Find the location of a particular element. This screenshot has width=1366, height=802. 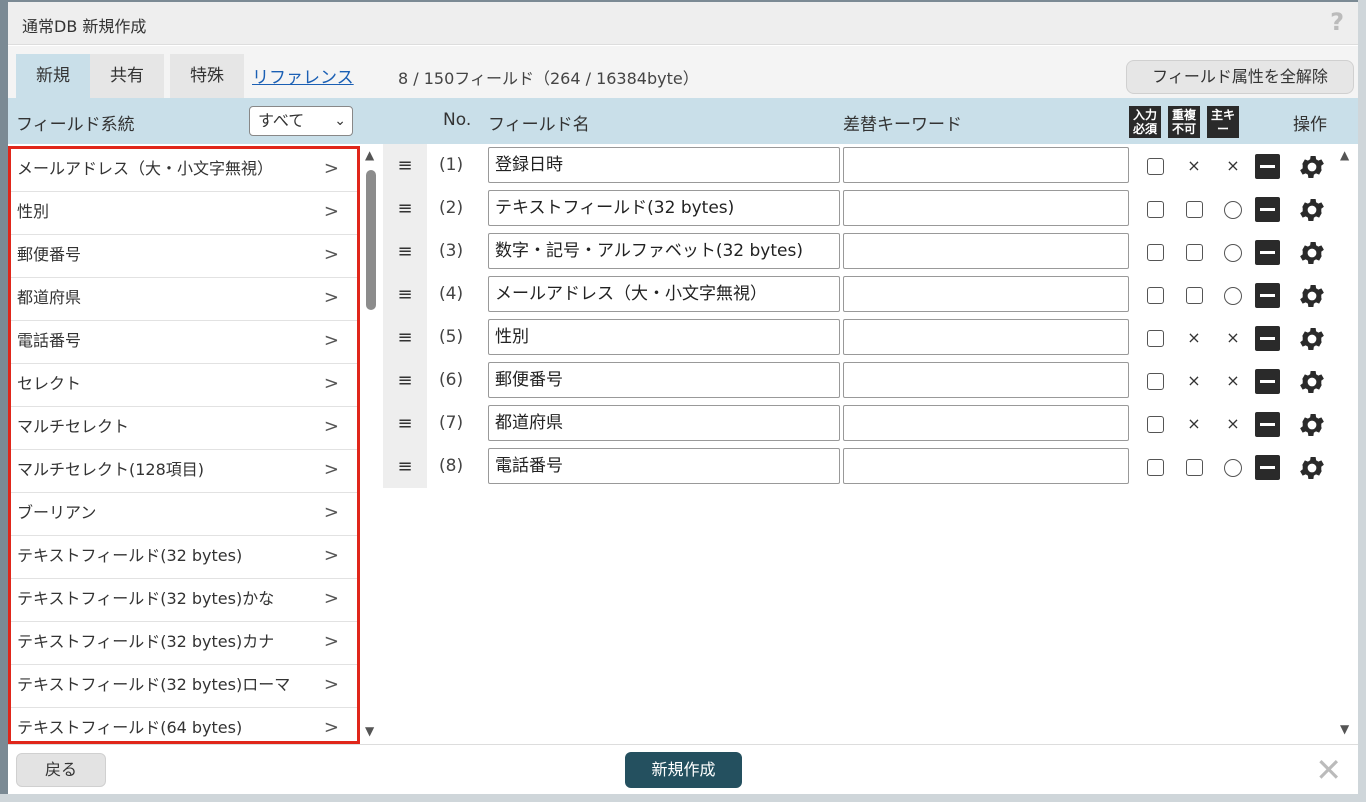

field-name-input: 都道府県 is located at coordinates (664, 423).